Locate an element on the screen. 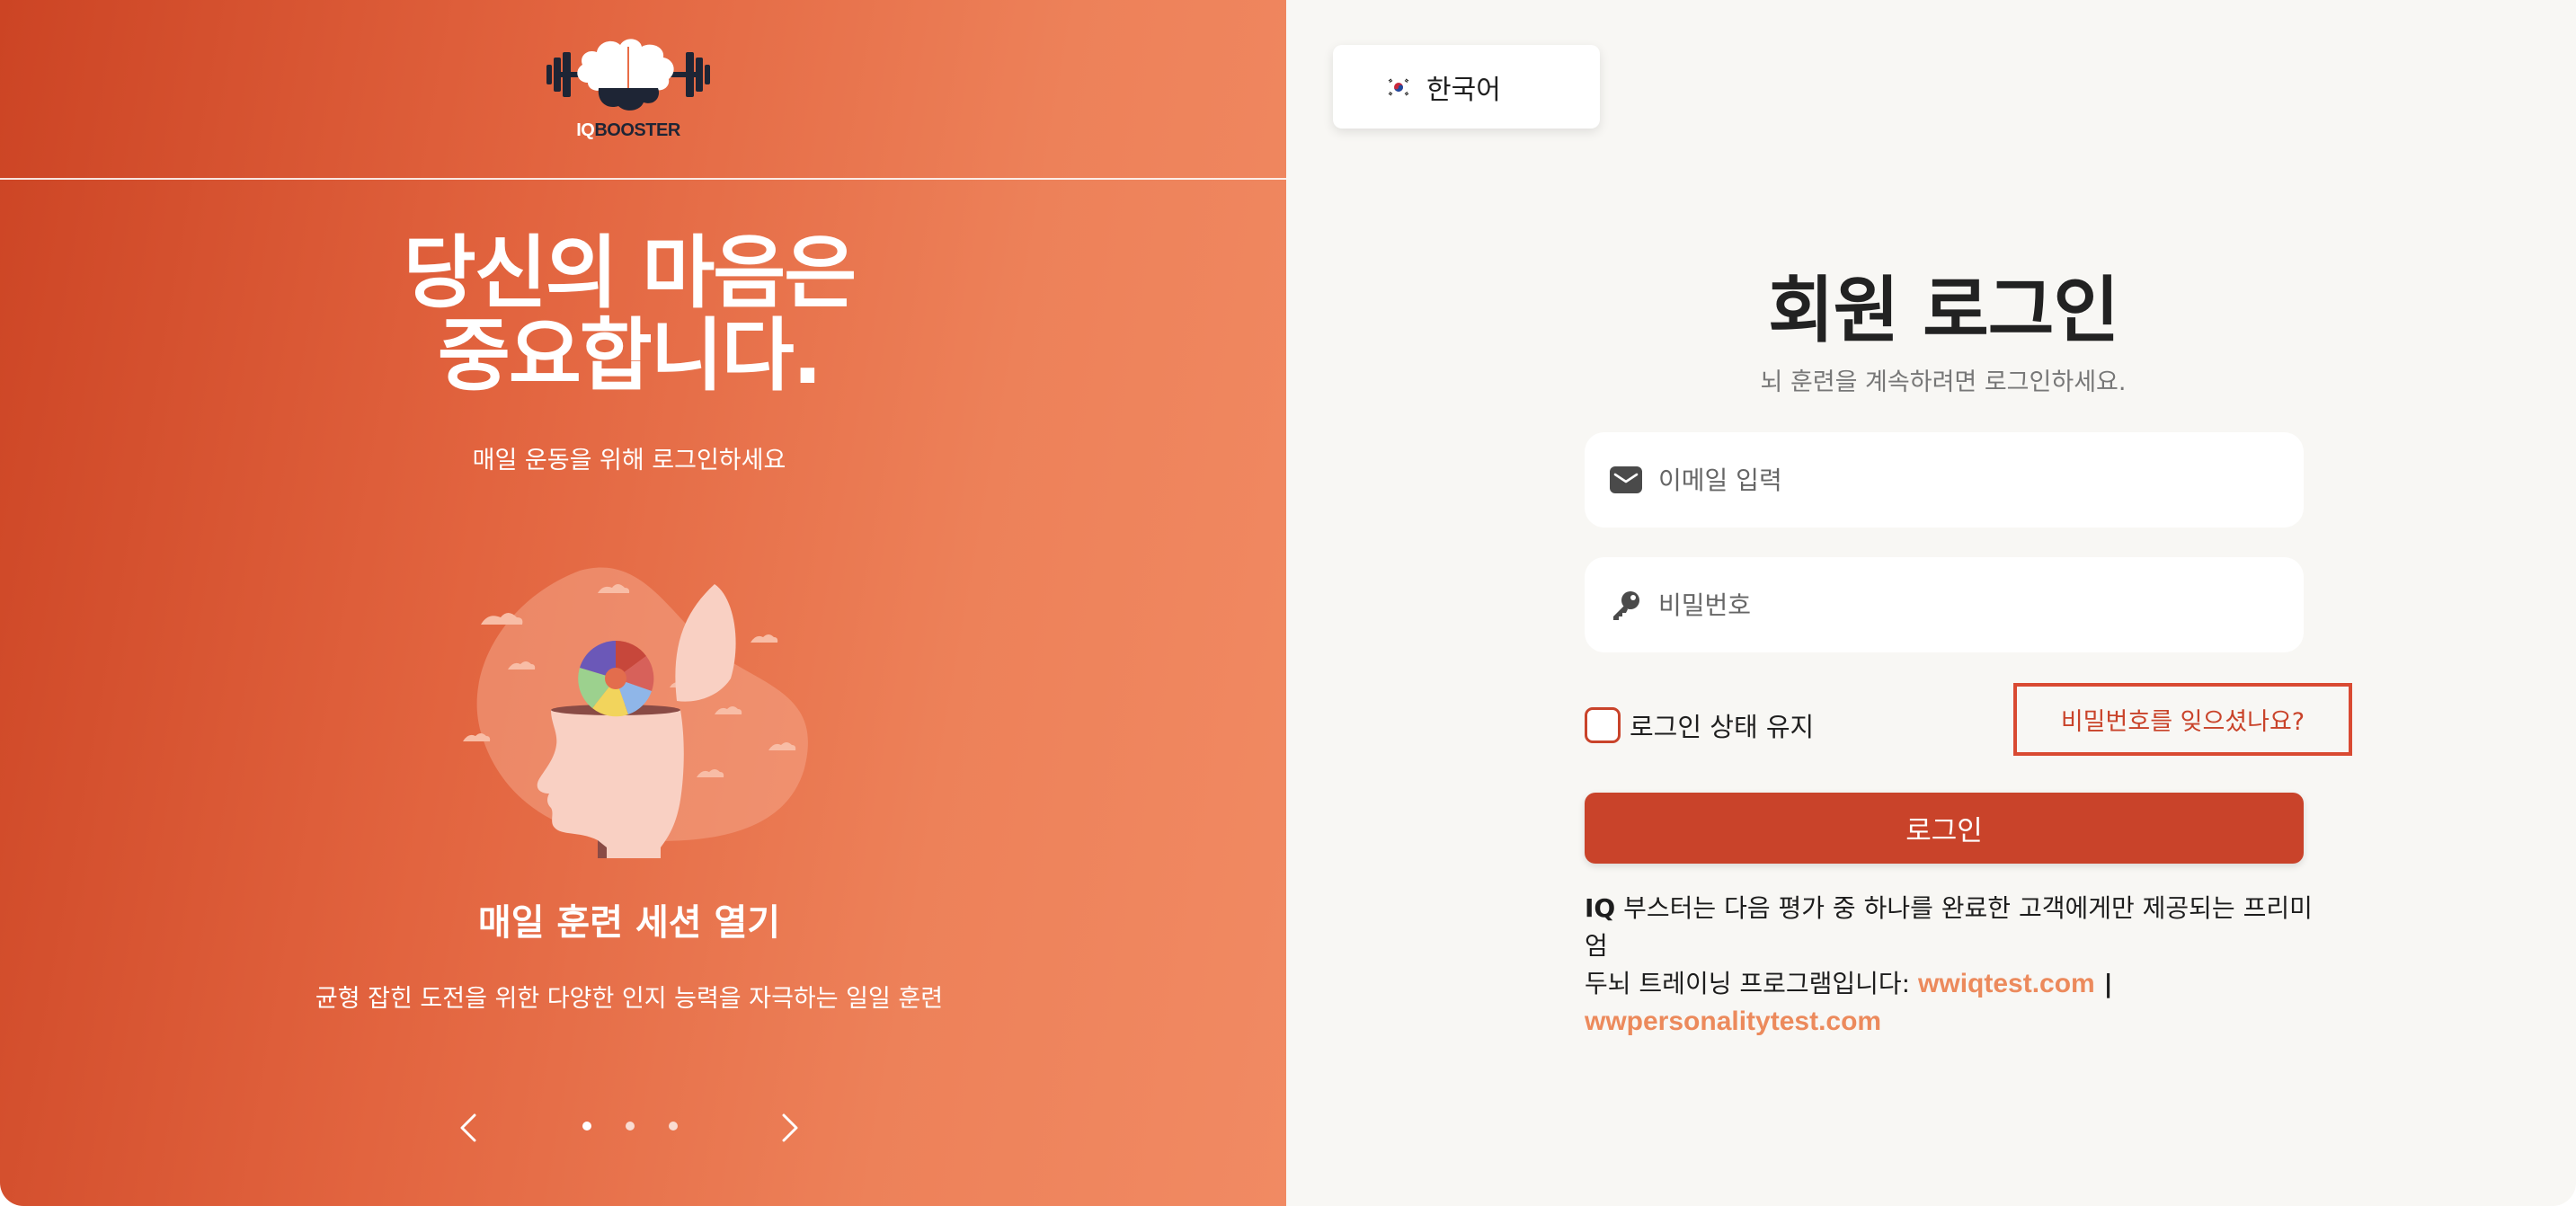 The width and height of the screenshot is (2576, 1206). envelope-icon is located at coordinates (1626, 480).